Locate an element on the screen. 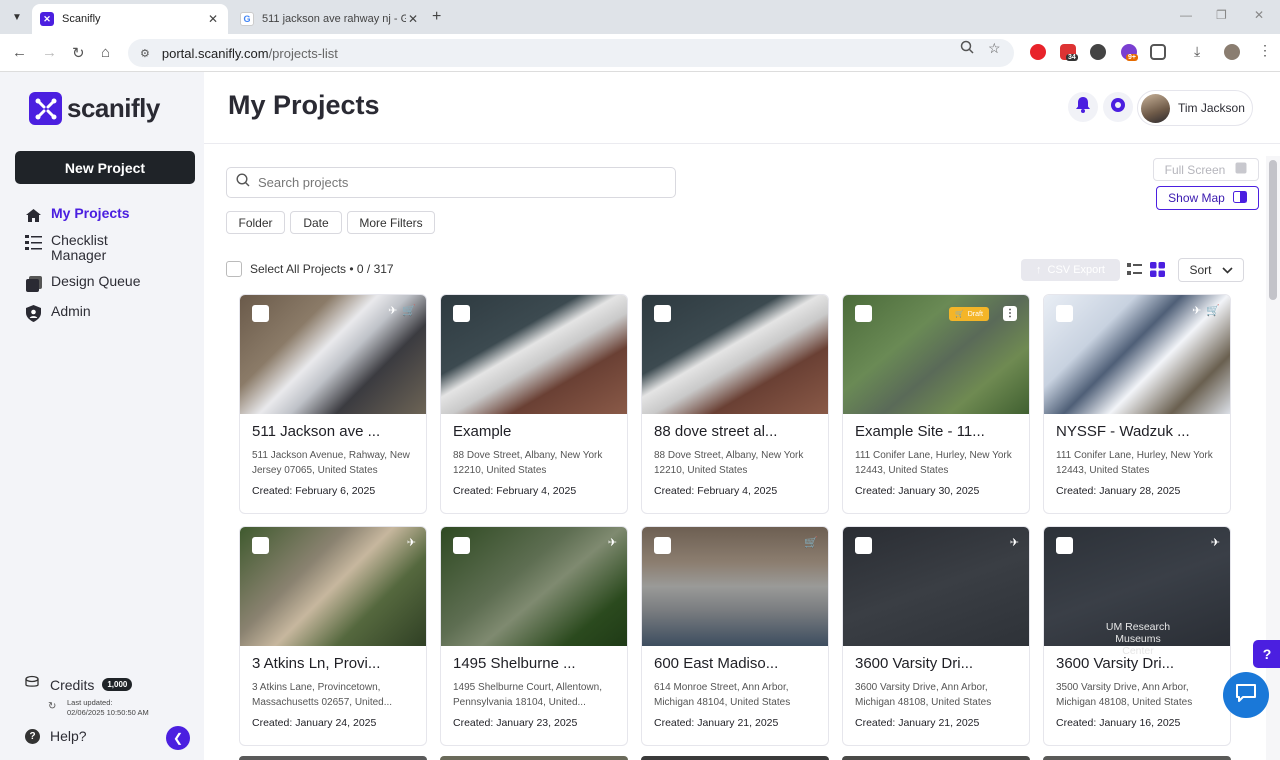 Image resolution: width=1280 pixels, height=760 pixels. csv-export-button: ↑ CSV Export is located at coordinates (1070, 270).